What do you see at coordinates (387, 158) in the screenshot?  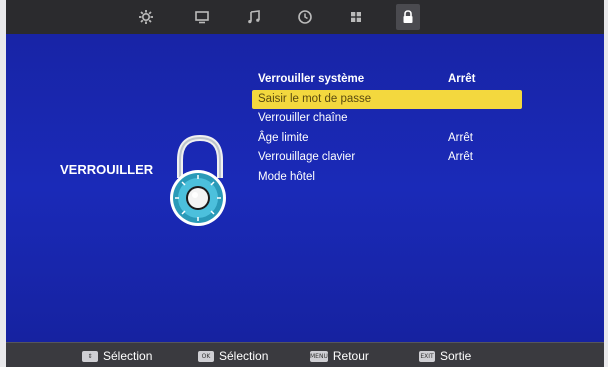 I see `menu-item-keypad-lock: Verrouillage clavier Arrêt` at bounding box center [387, 158].